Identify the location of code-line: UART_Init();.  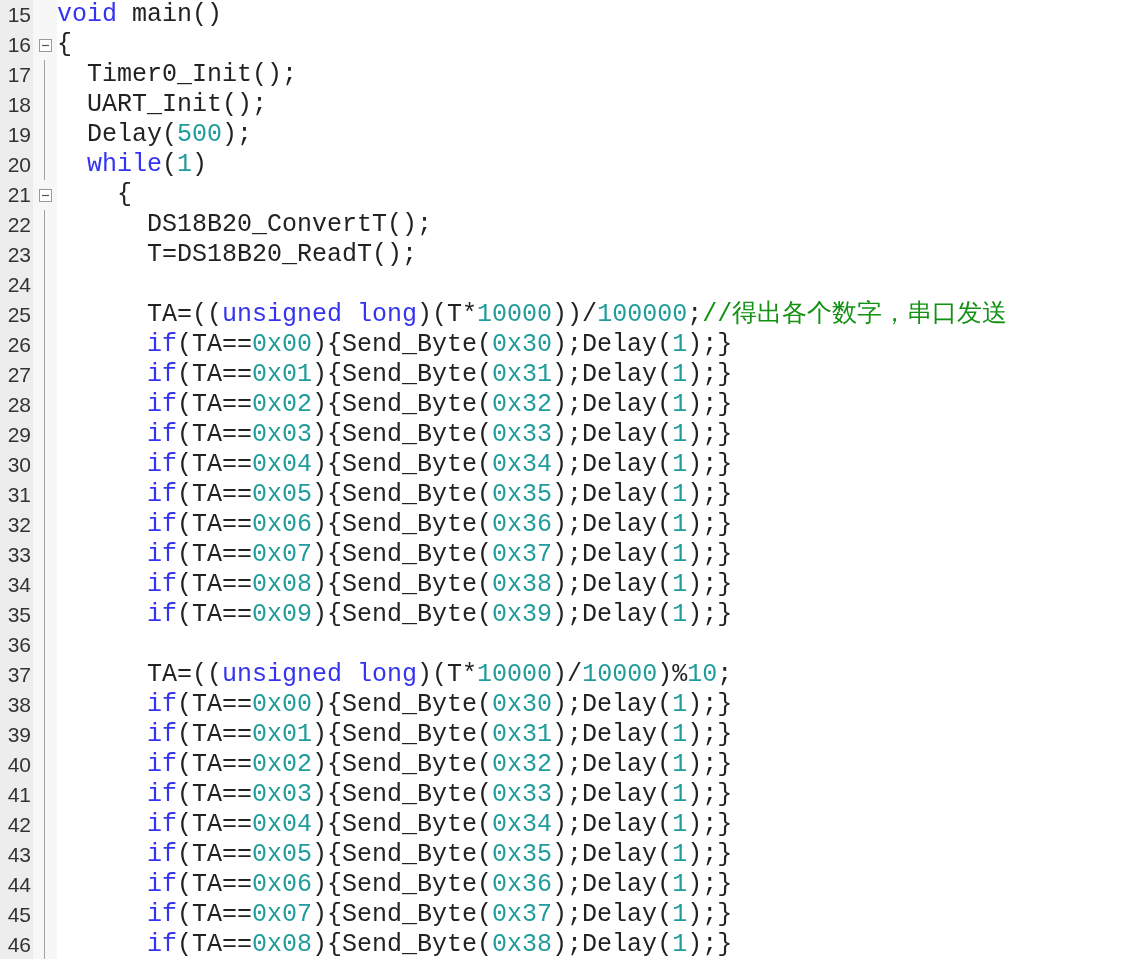
(177, 105).